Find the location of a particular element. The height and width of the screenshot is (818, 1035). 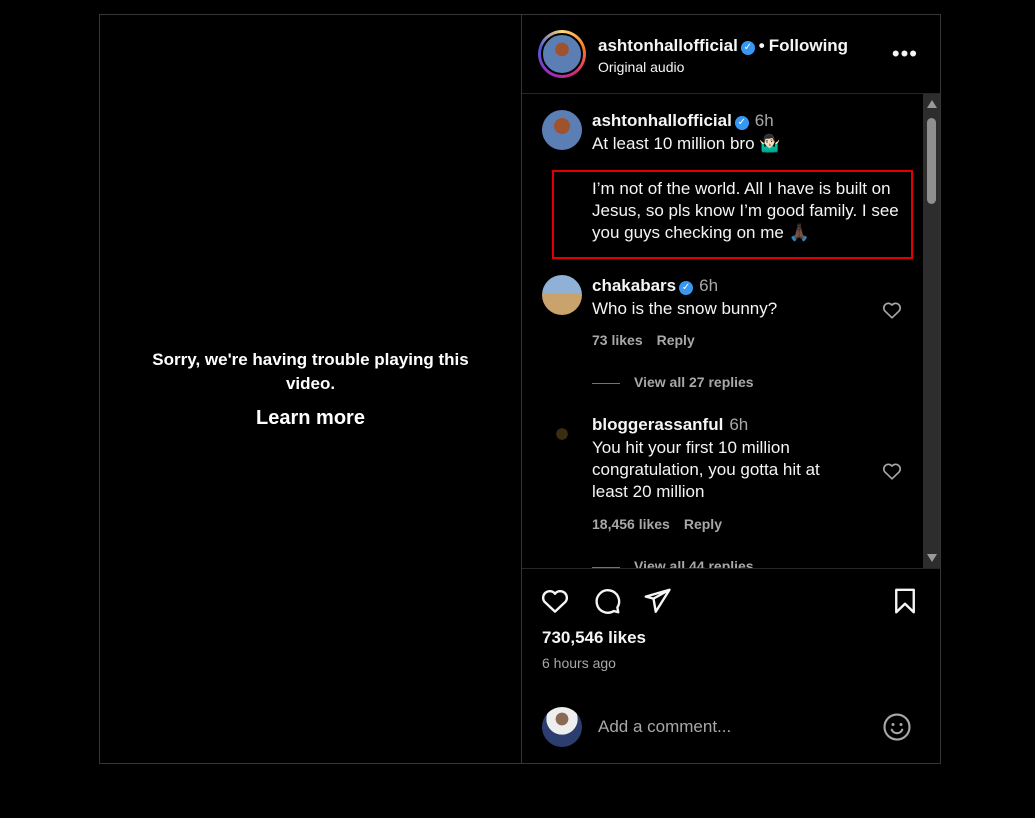

comment-text: Who is the snow bunny? is located at coordinates (685, 308).